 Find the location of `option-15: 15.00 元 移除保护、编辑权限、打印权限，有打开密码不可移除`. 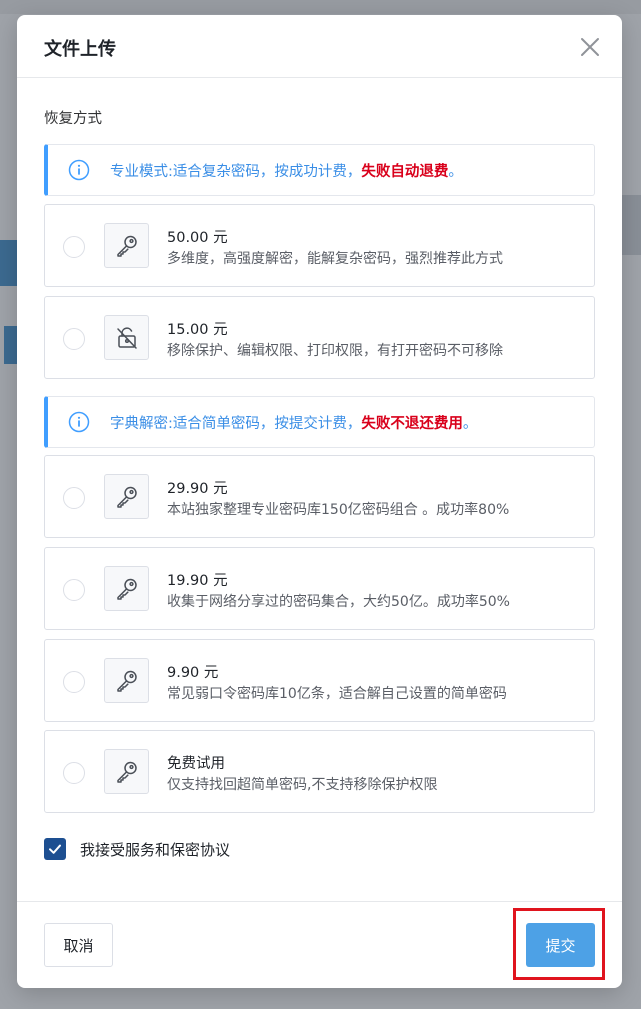

option-15: 15.00 元 移除保护、编辑权限、打印权限，有打开密码不可移除 is located at coordinates (319, 337).